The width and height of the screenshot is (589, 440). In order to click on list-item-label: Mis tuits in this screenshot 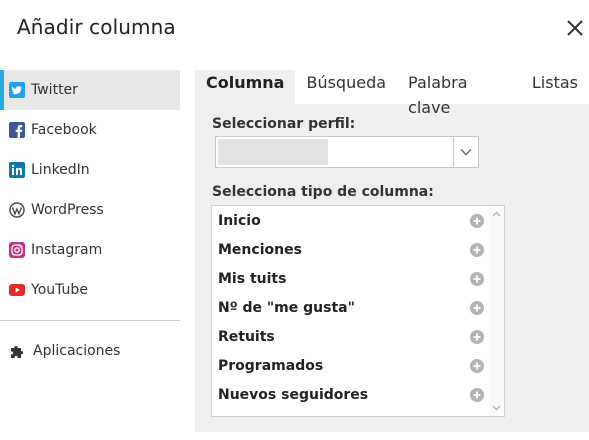, I will do `click(252, 278)`.